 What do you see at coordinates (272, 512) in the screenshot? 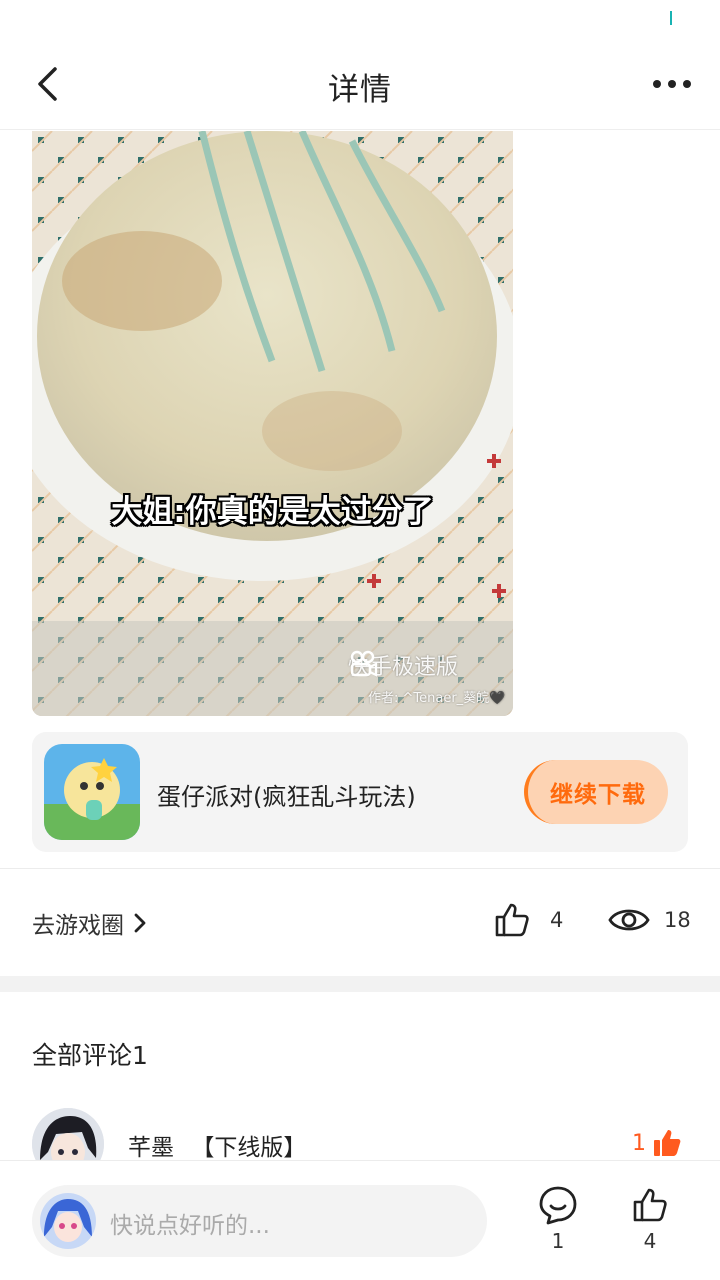
I see `video-subtitle: 大姐:你真的是太过分了` at bounding box center [272, 512].